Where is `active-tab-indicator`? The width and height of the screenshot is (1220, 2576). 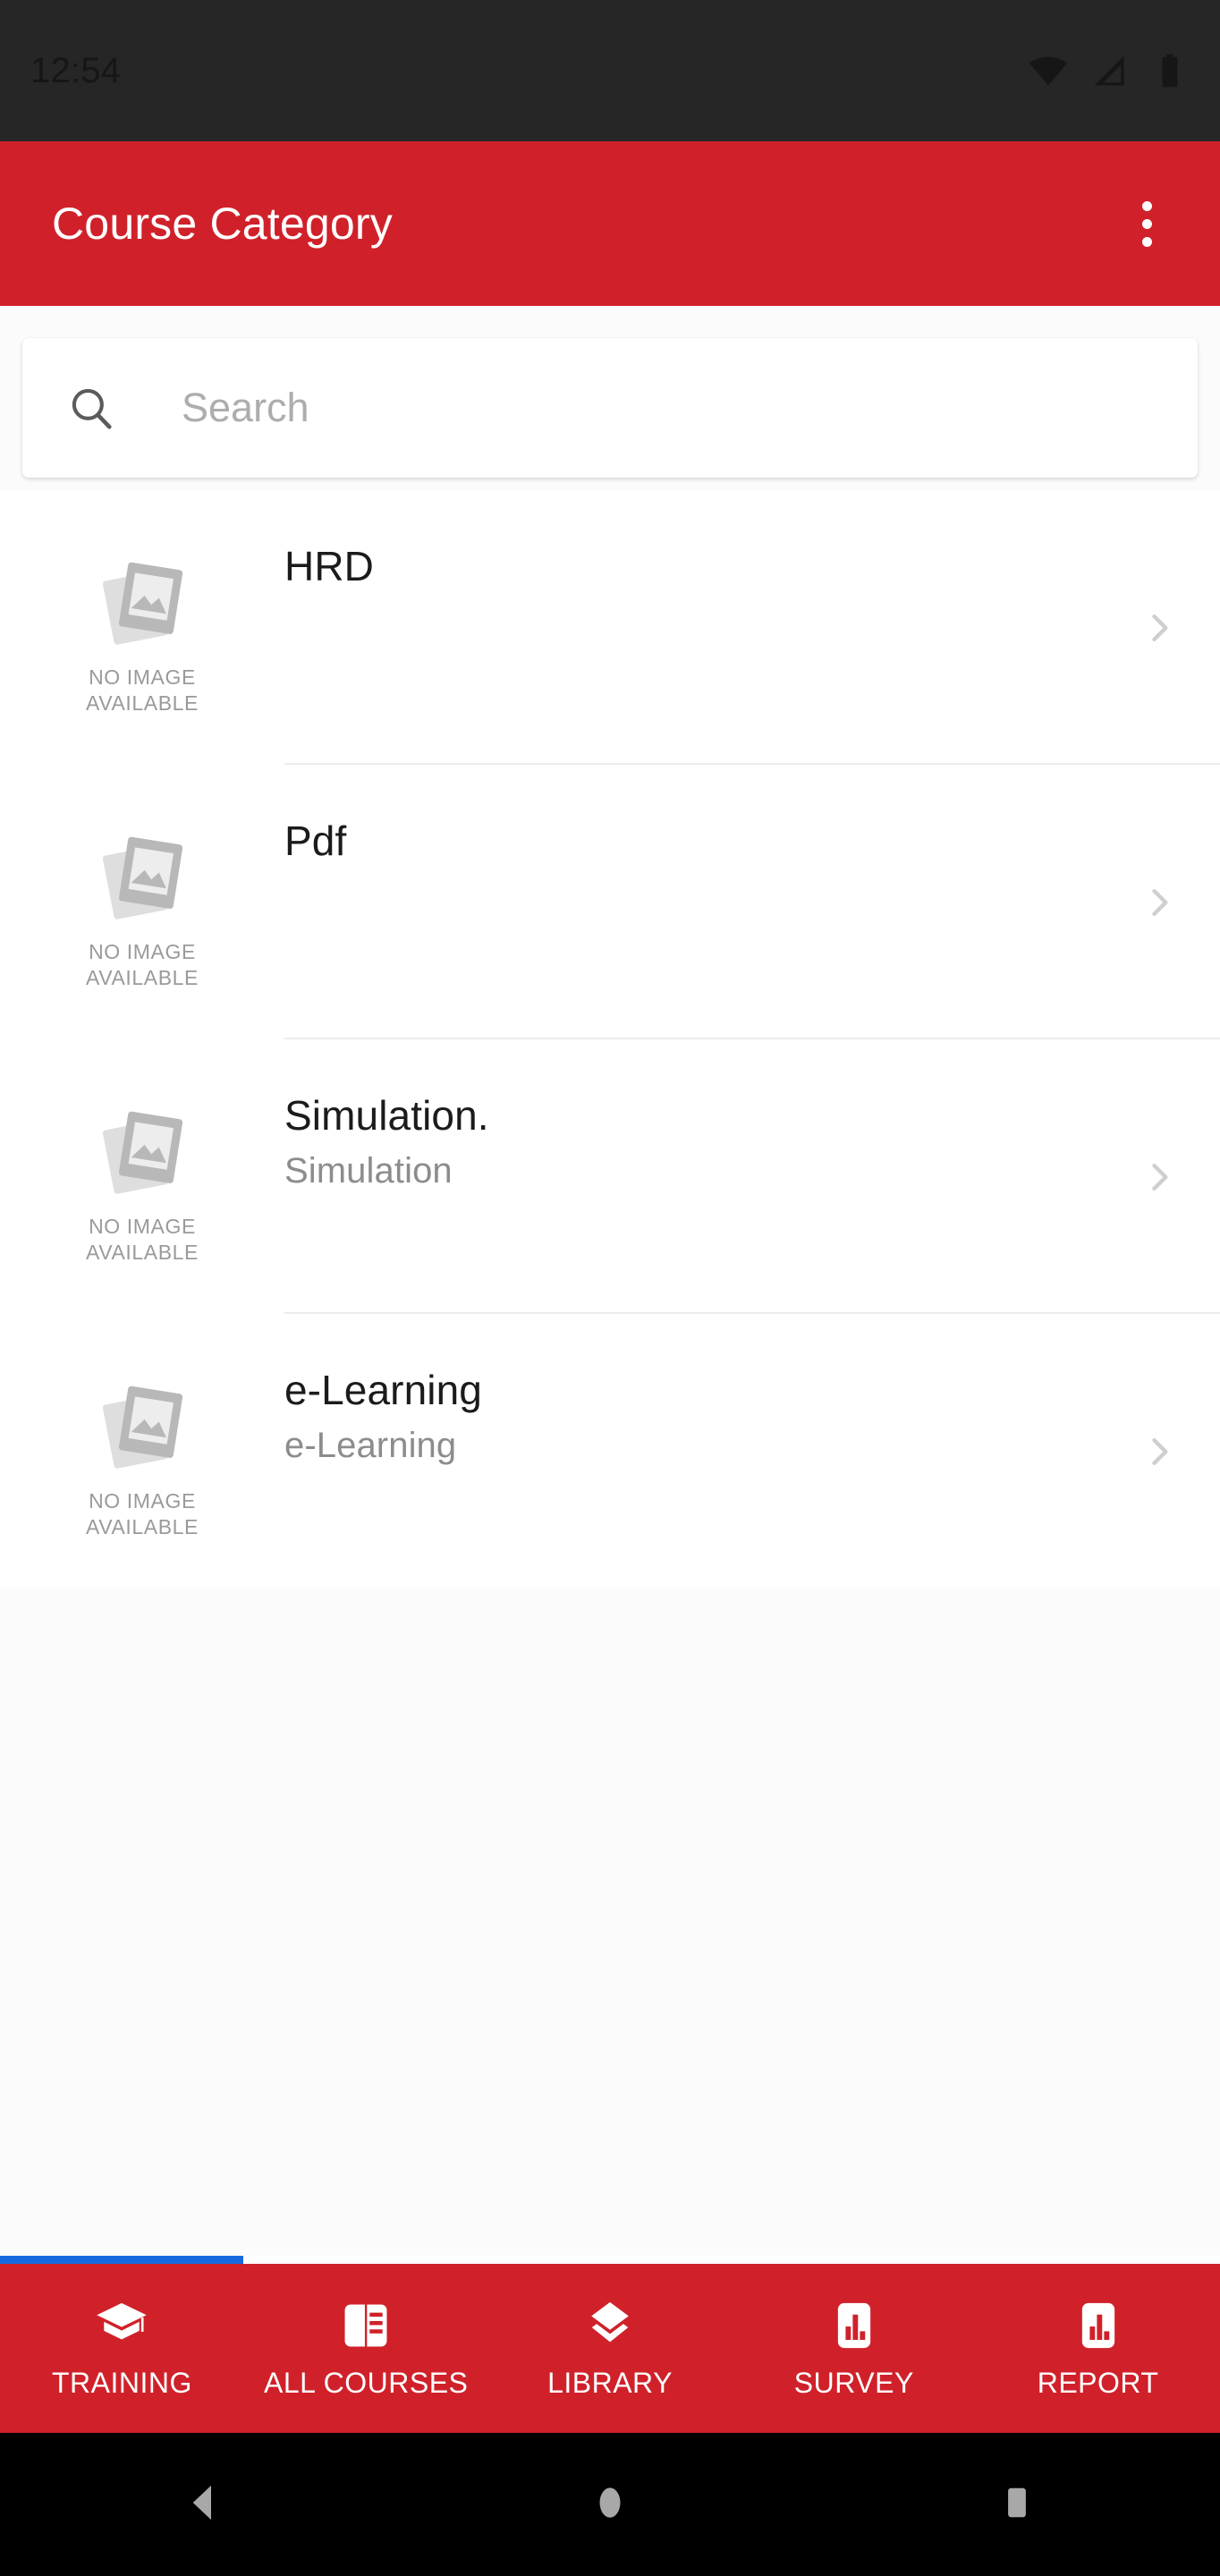
active-tab-indicator is located at coordinates (121, 2260).